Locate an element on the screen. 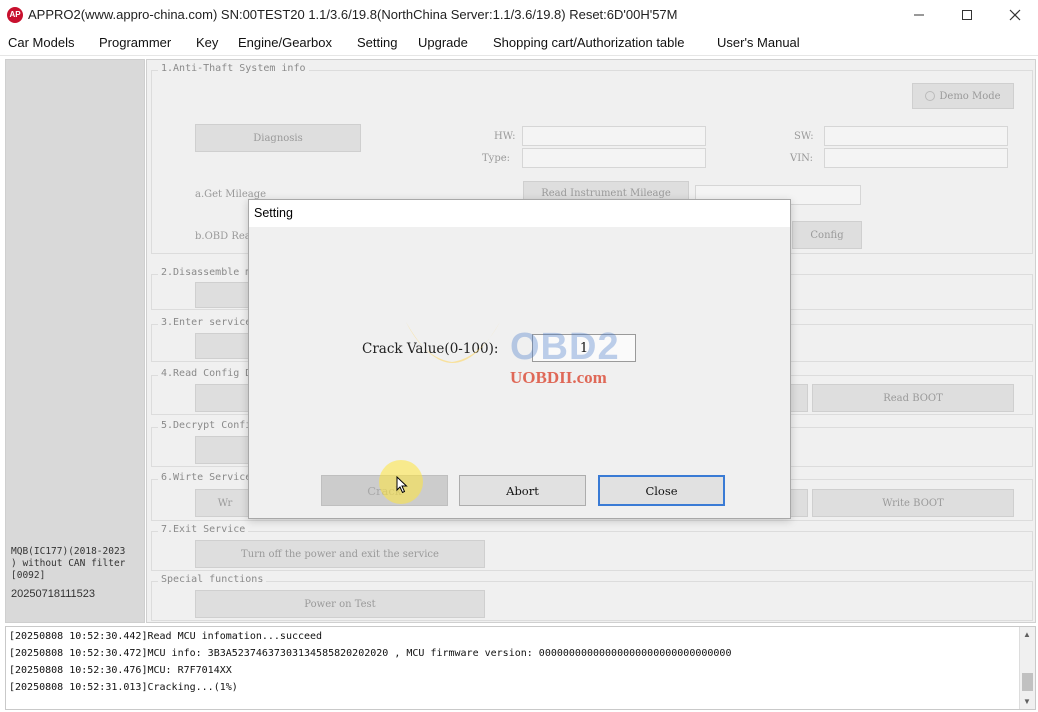  maximize-button is located at coordinates (967, 15).